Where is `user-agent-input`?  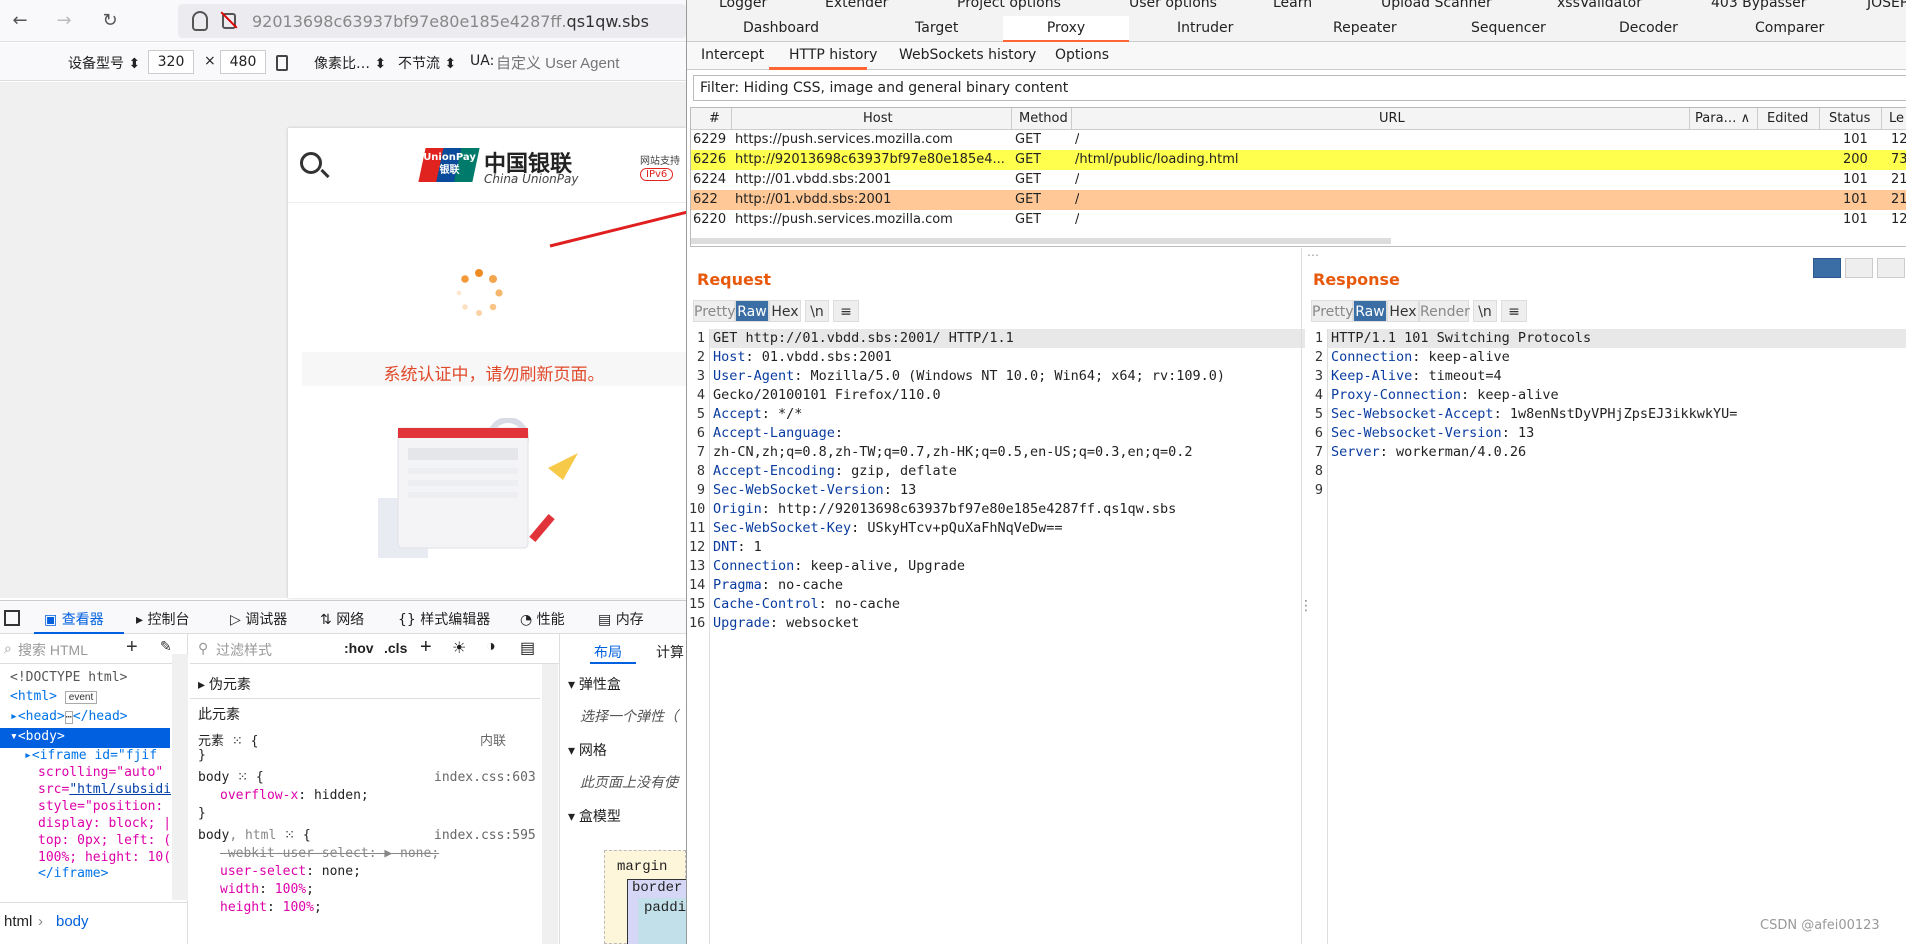
user-agent-input is located at coordinates (591, 63).